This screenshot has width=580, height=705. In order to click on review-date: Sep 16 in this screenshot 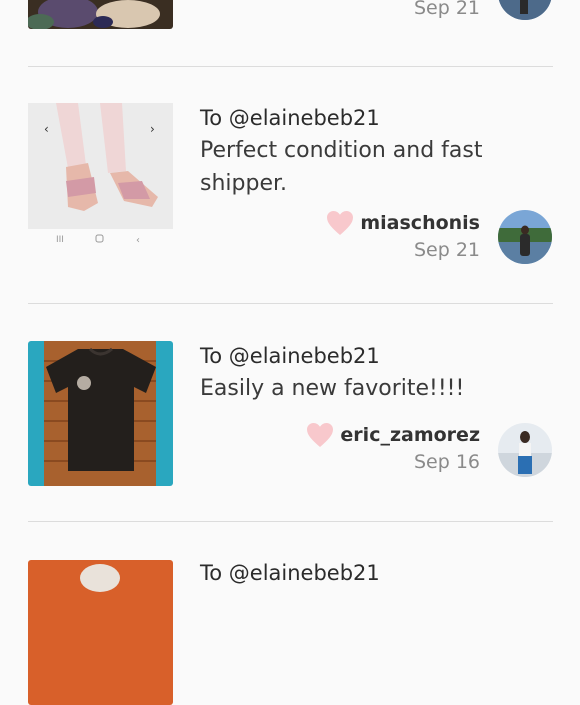, I will do `click(446, 462)`.